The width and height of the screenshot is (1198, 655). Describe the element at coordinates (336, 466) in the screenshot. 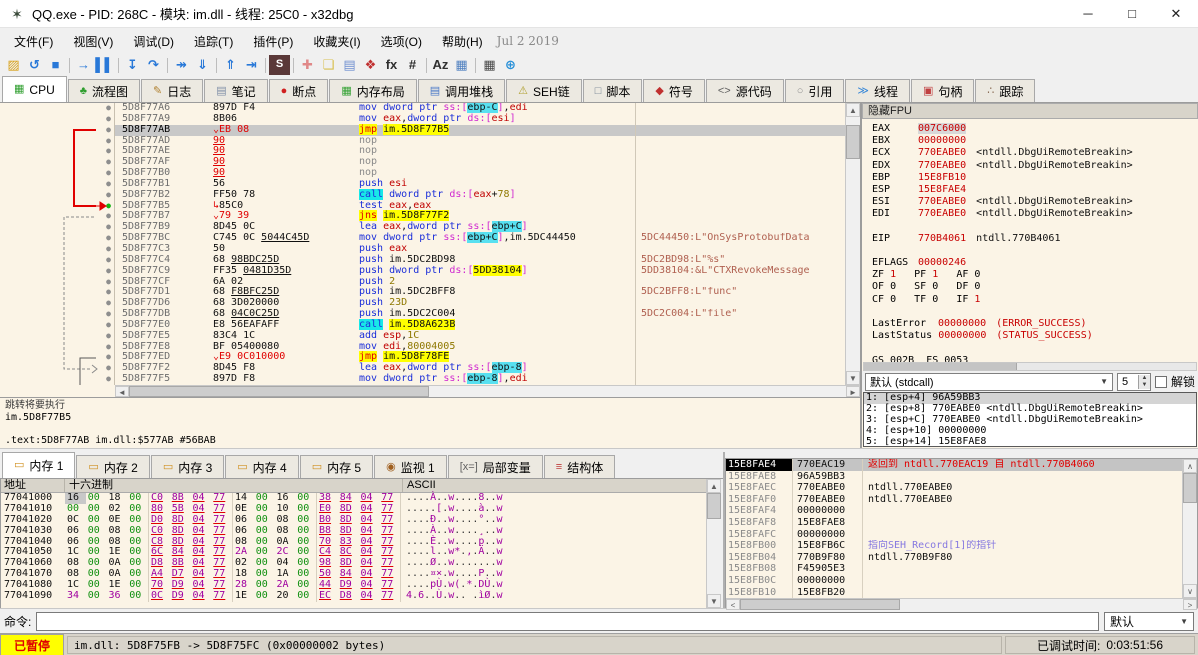

I see `tab-内存 5: ▭ 内存 5` at that location.